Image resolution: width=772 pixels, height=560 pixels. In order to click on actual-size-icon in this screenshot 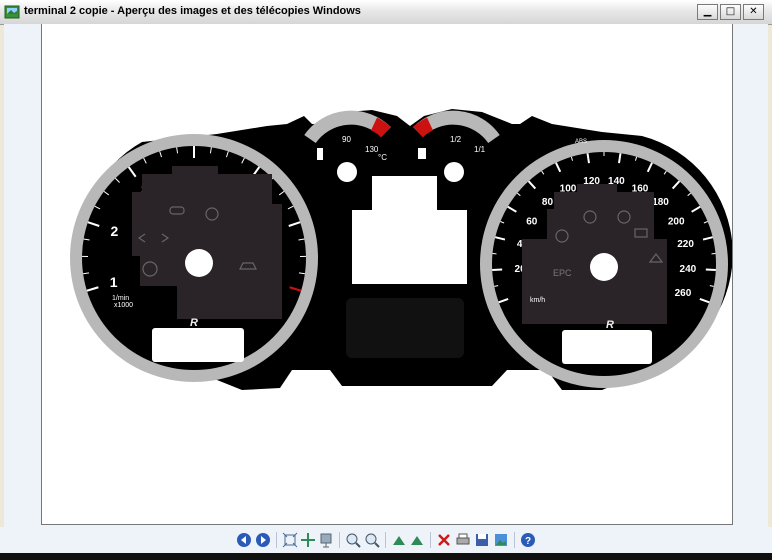, I will do `click(308, 540)`.